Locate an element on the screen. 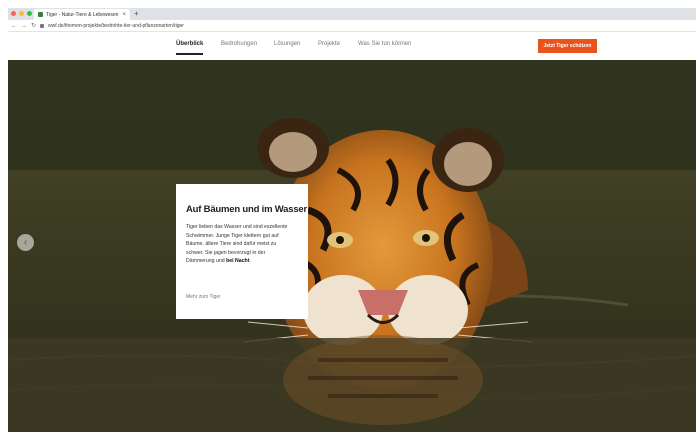 The image size is (696, 432). card-title: Auf Bäumen und im Wasser is located at coordinates (247, 209).